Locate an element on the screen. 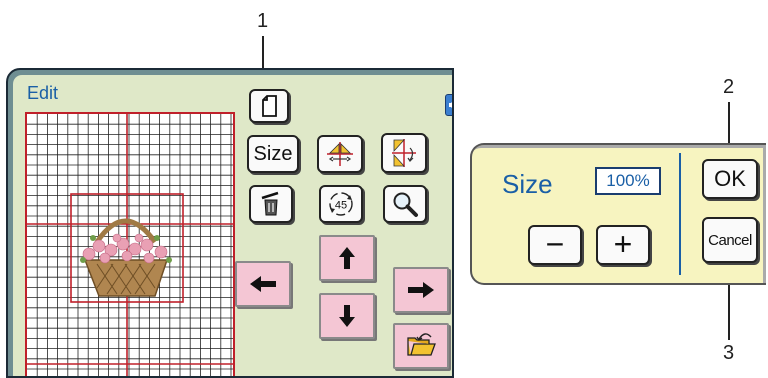  open-folder-button is located at coordinates (421, 346).